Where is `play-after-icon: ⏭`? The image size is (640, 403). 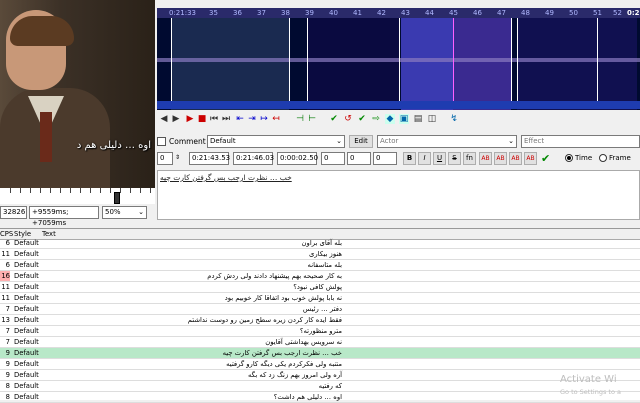
play-after-icon: ⏭ is located at coordinates (226, 119).